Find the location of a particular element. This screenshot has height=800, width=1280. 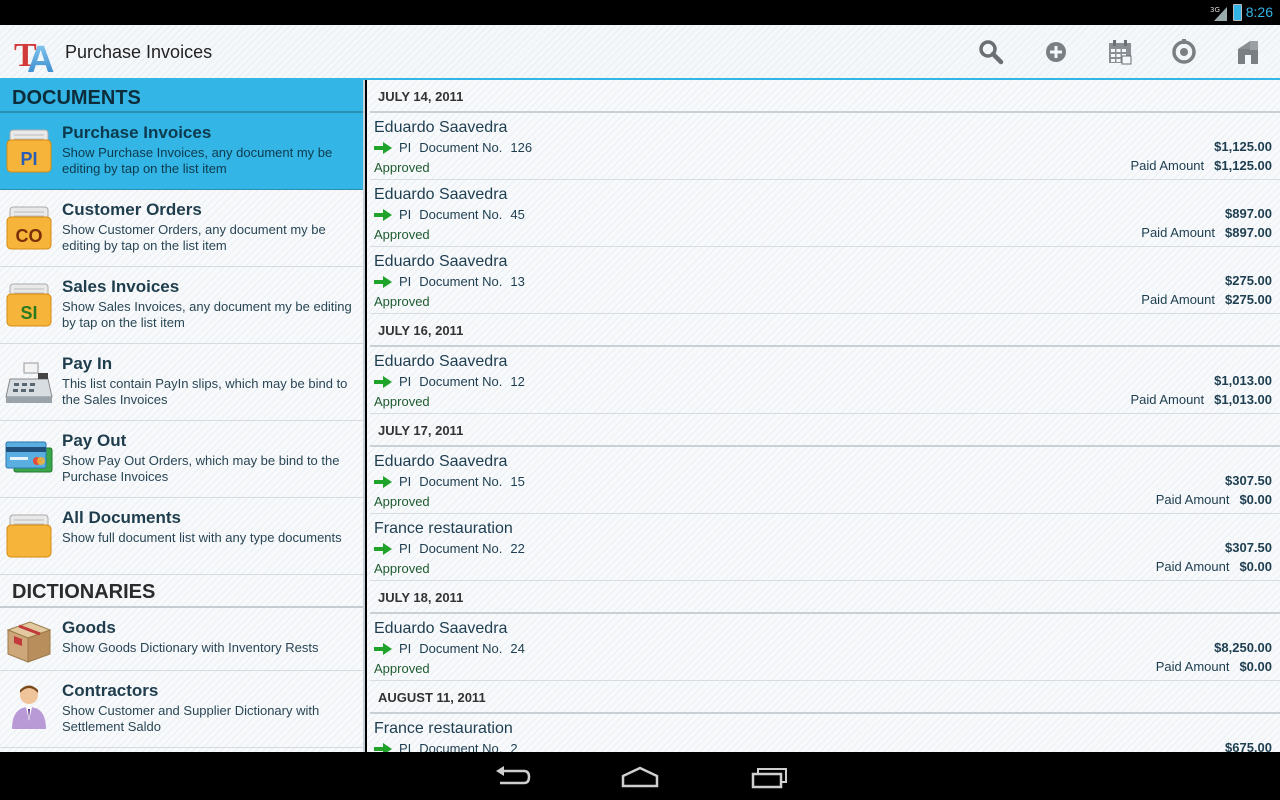

sync-icon is located at coordinates (1184, 52).